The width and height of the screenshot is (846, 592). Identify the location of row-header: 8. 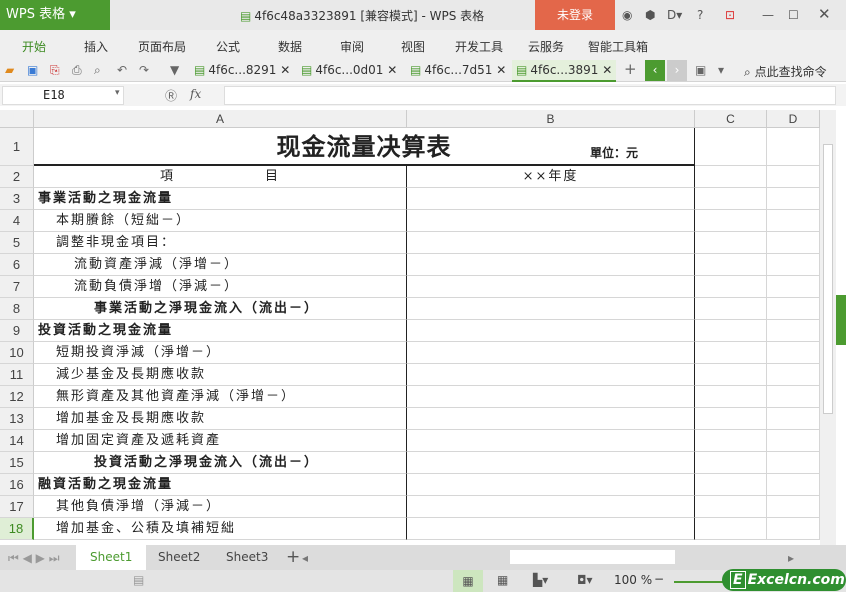
(17, 309).